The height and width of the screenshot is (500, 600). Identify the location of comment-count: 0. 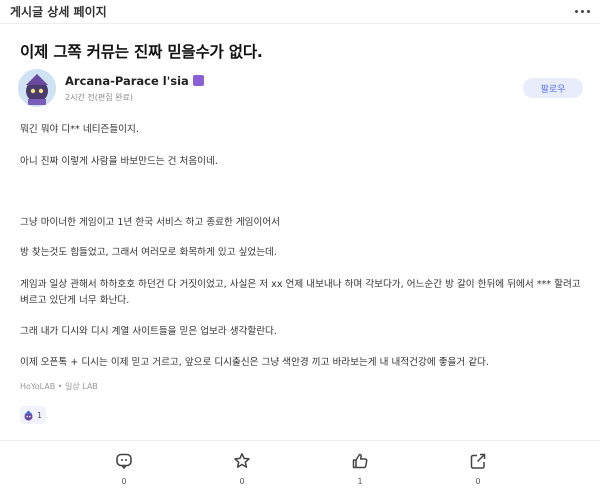
(124, 481).